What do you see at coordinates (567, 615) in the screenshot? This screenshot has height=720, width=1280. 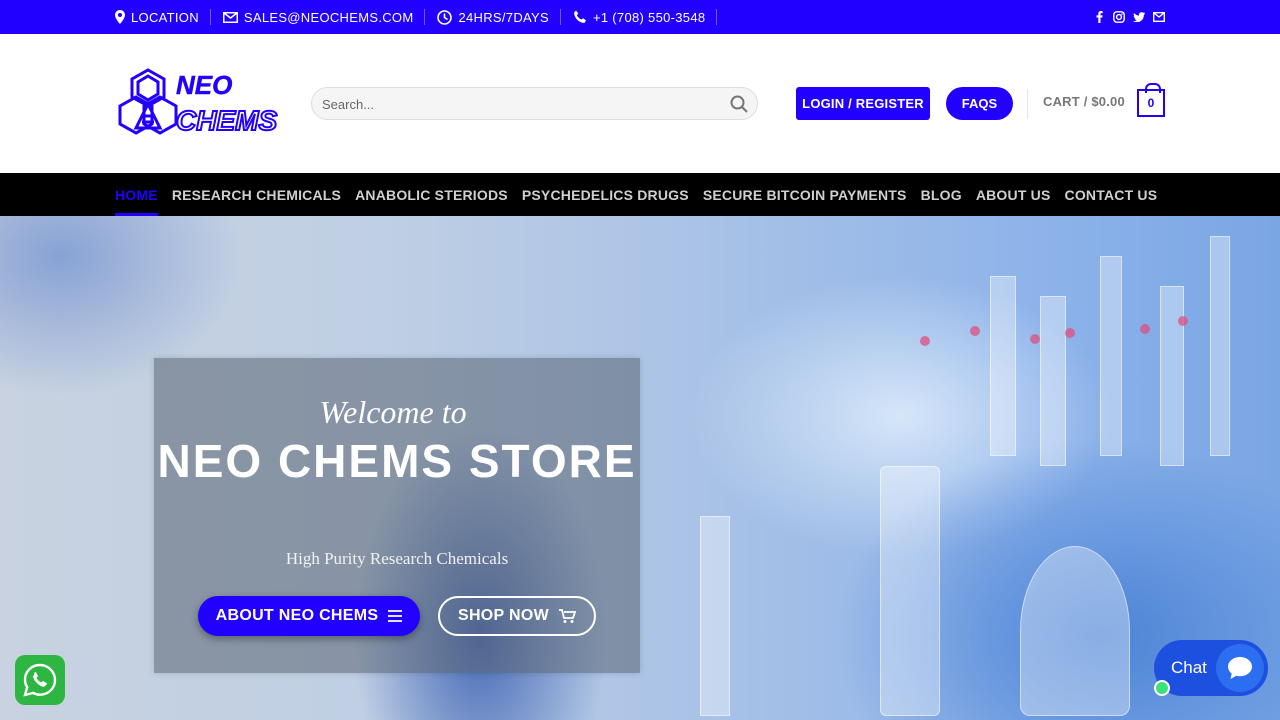 I see `cart-icon` at bounding box center [567, 615].